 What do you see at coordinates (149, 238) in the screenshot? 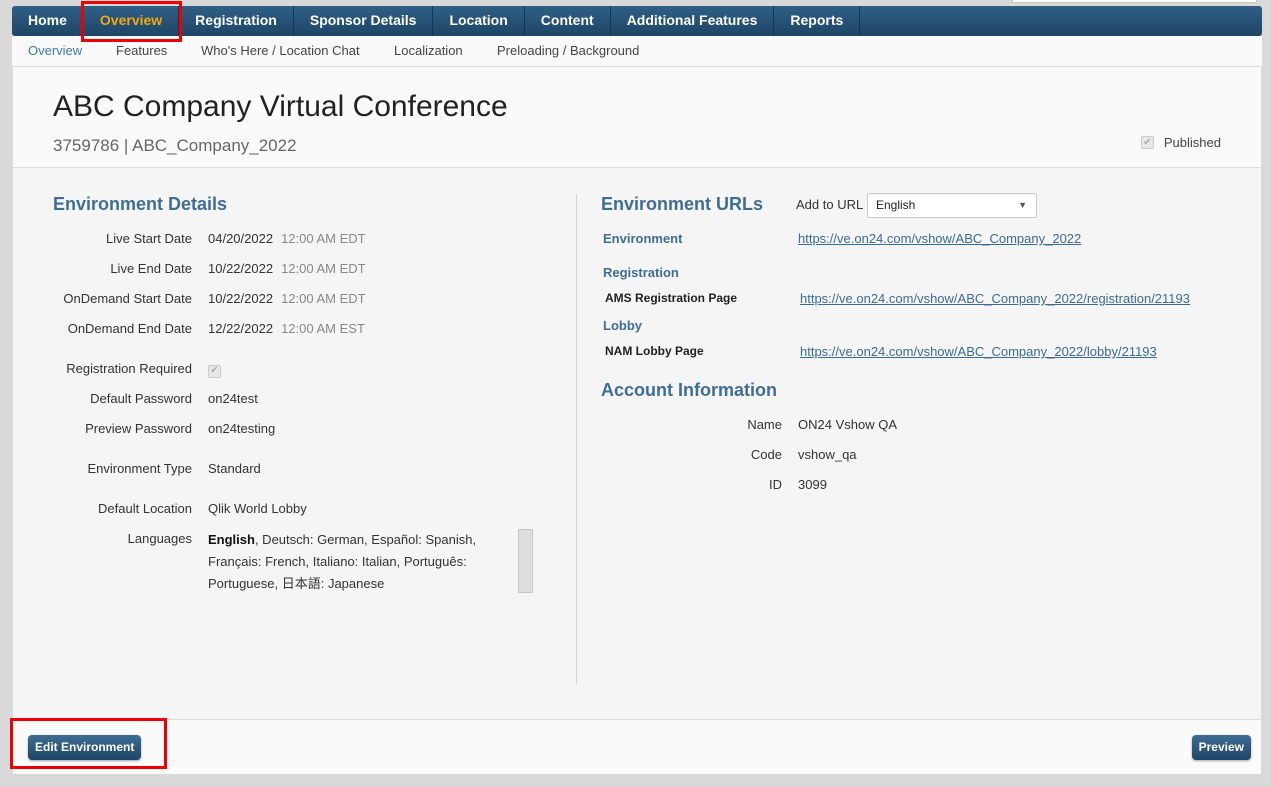
I see `live-start-label: Live Start Date` at bounding box center [149, 238].